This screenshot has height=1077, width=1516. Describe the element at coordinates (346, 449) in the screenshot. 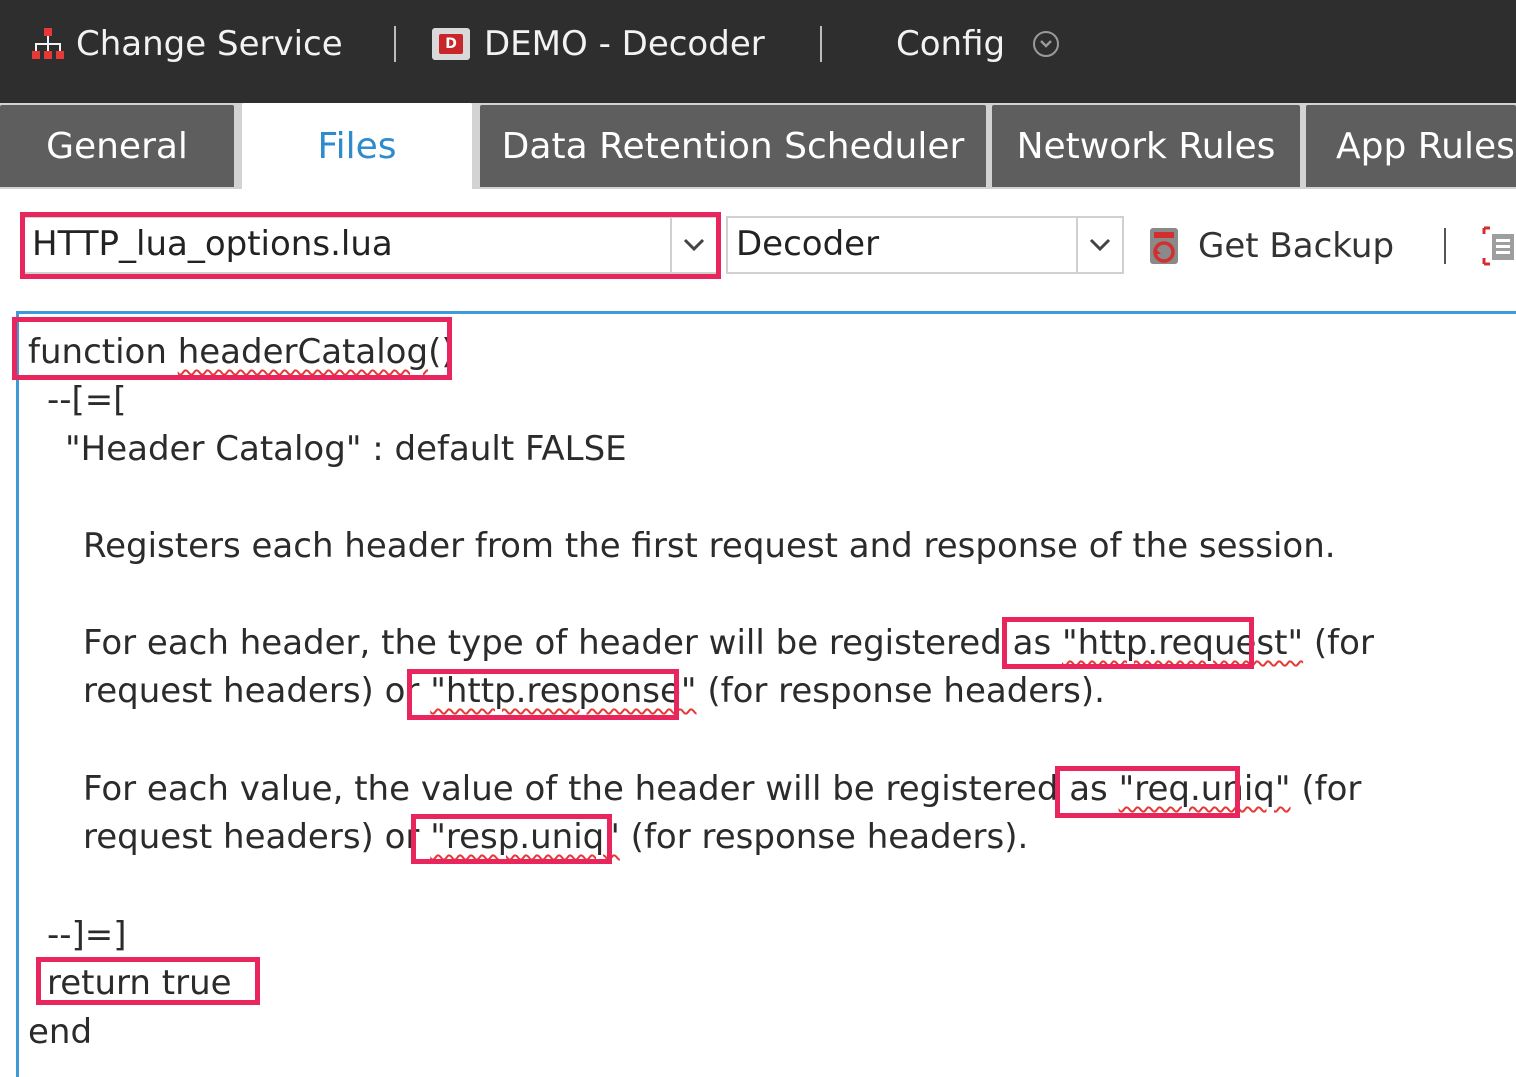

I see `code-line: "Header Catalog" : default FALSE` at that location.